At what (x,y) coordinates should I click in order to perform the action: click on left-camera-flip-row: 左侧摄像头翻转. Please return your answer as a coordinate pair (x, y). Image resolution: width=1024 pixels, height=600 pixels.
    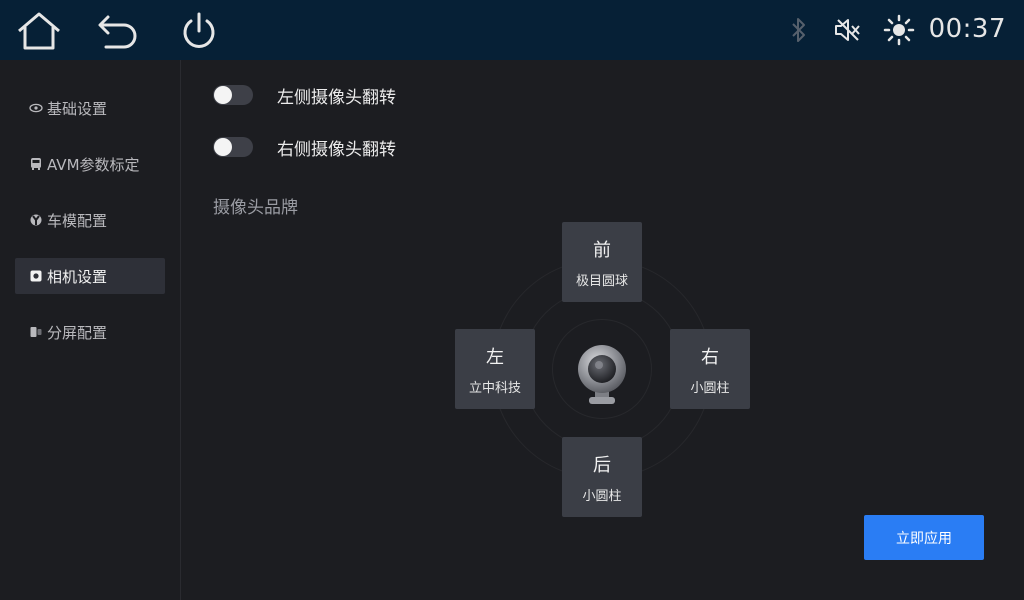
    Looking at the image, I should click on (304, 95).